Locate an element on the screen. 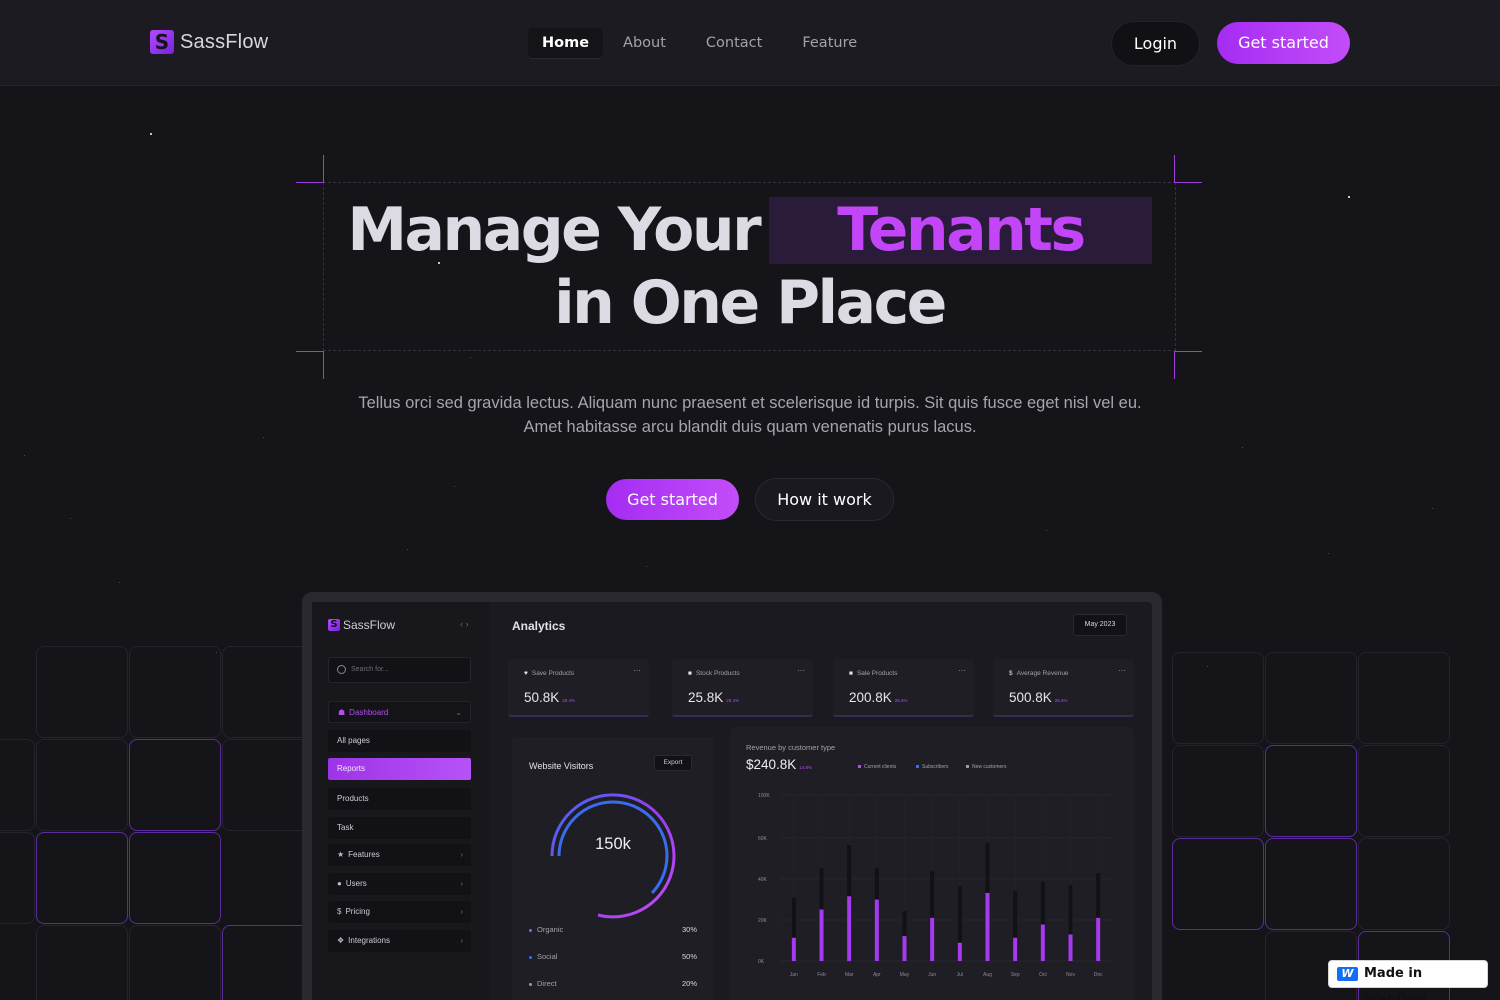 The width and height of the screenshot is (1500, 1000). login-button: Login is located at coordinates (1155, 43).